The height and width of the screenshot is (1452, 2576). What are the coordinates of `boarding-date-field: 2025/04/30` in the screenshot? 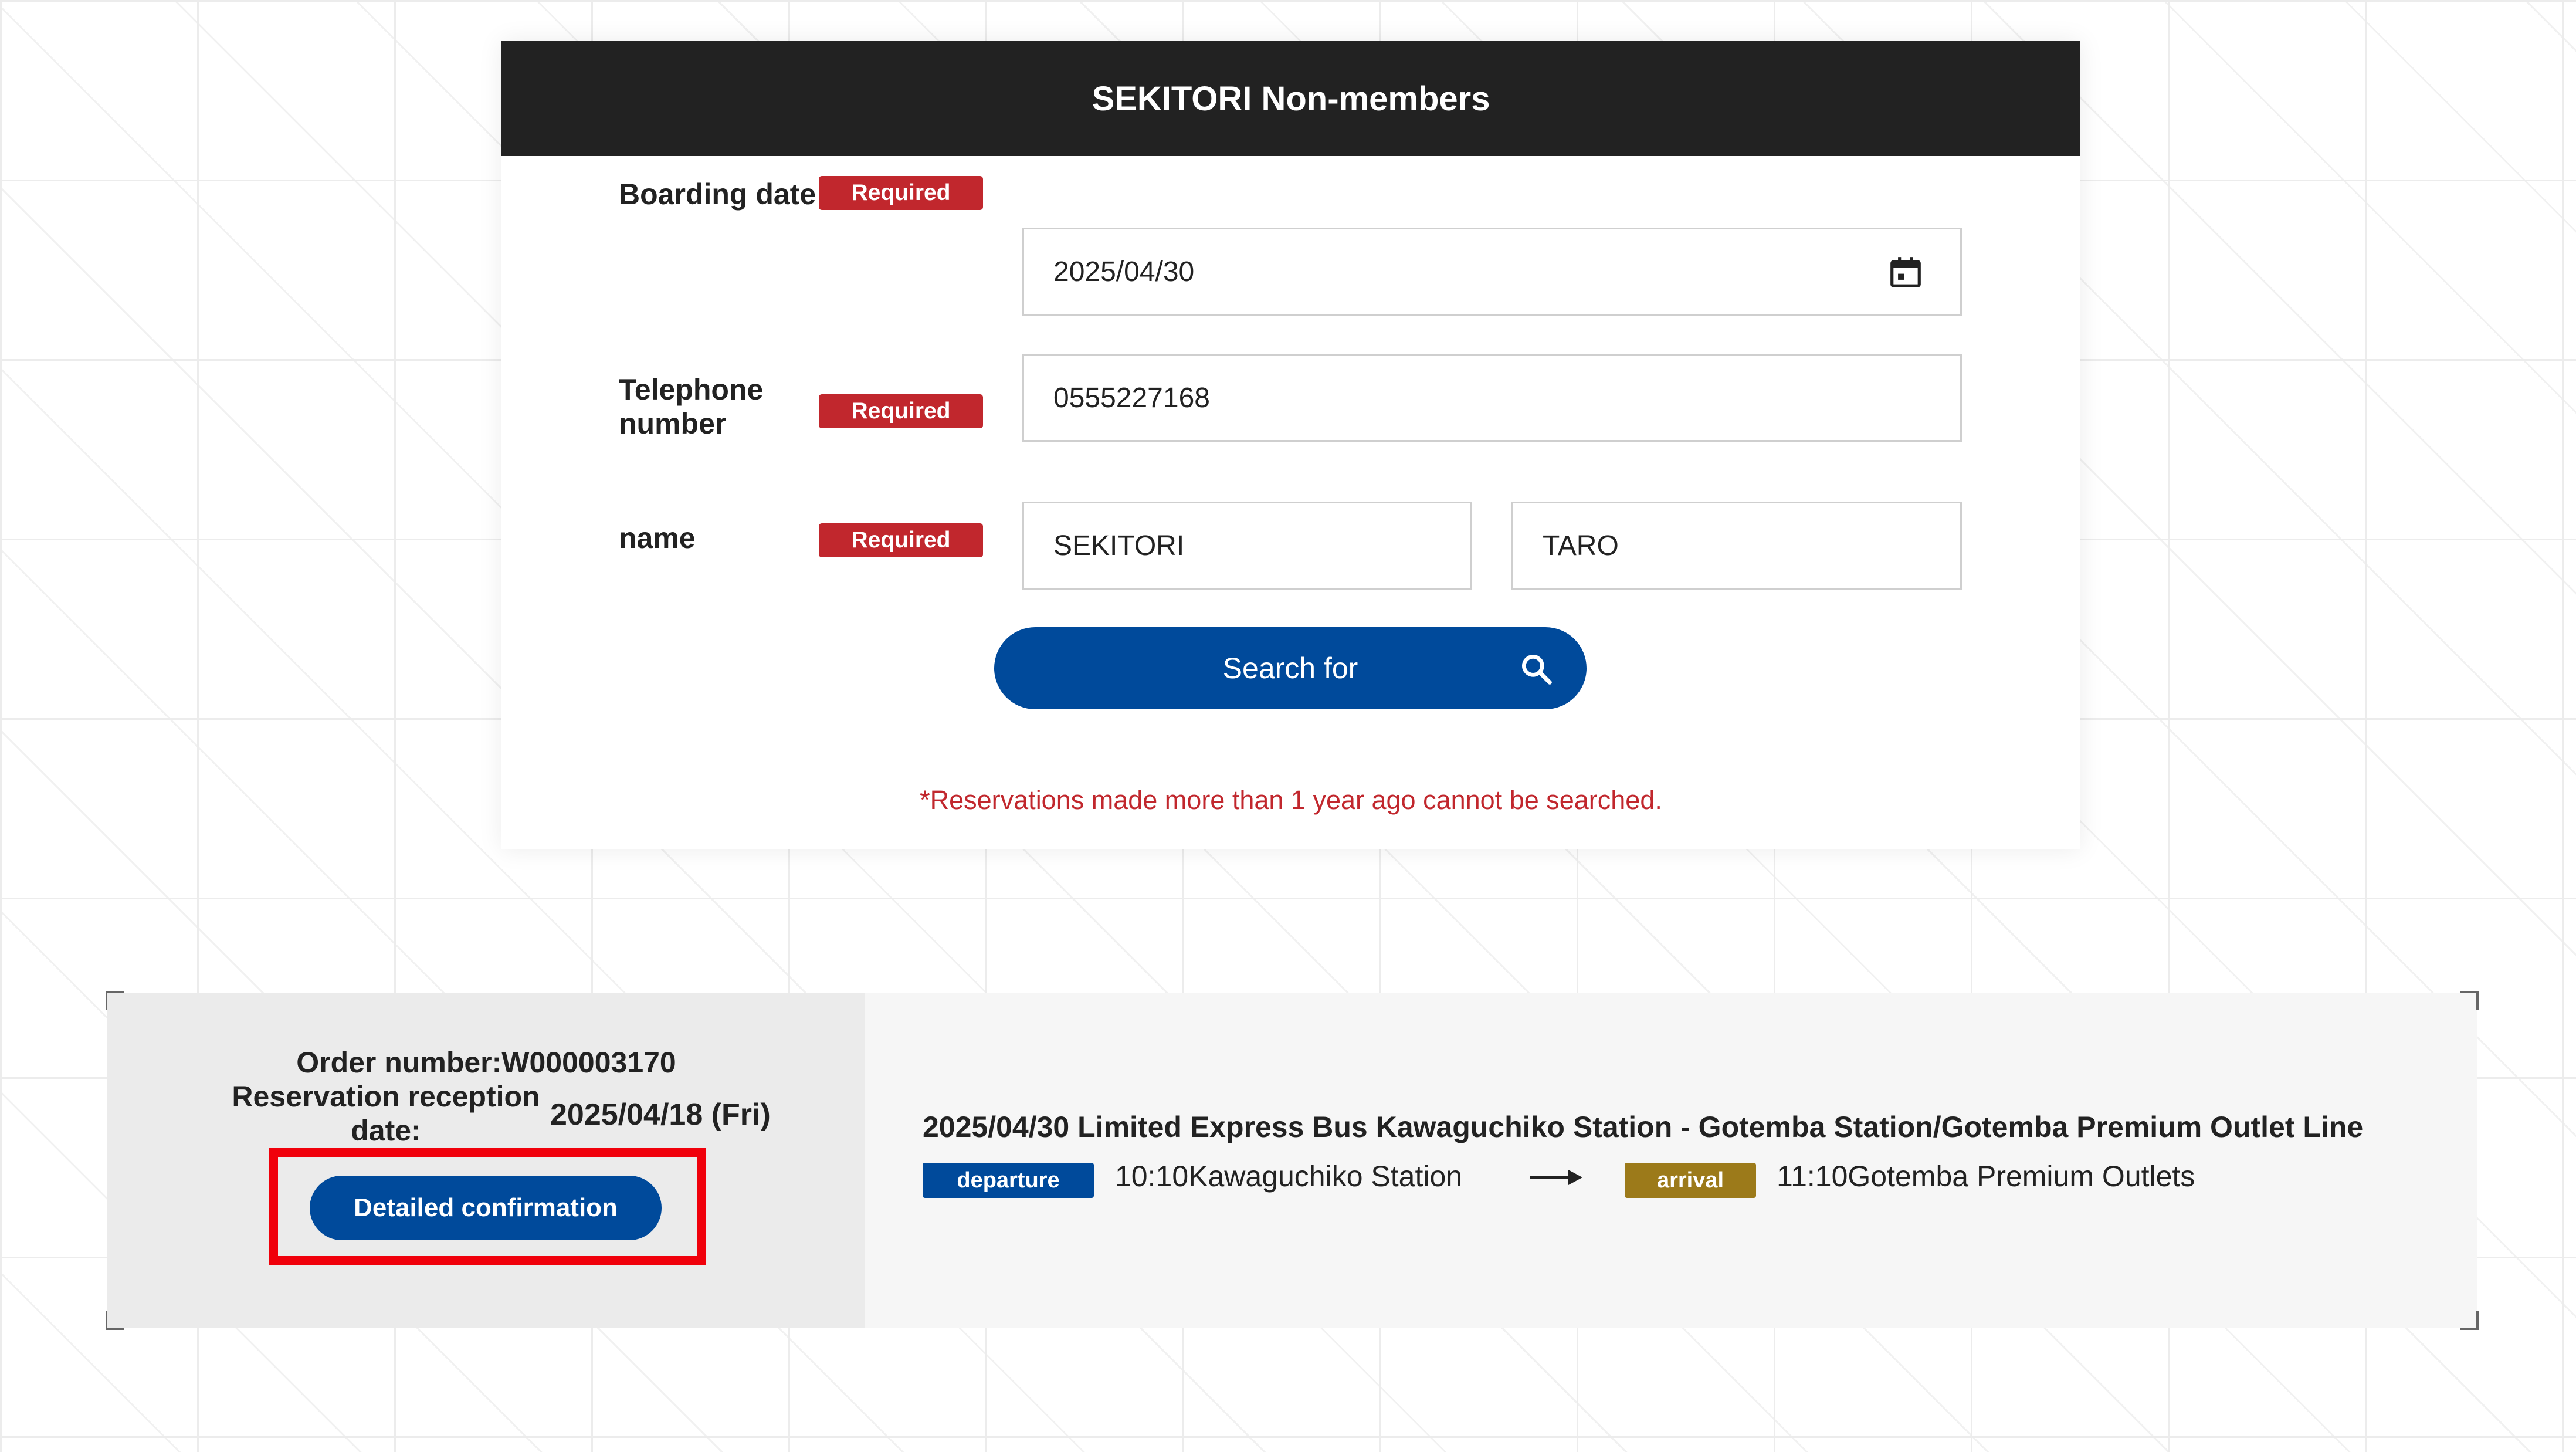 It's located at (1492, 272).